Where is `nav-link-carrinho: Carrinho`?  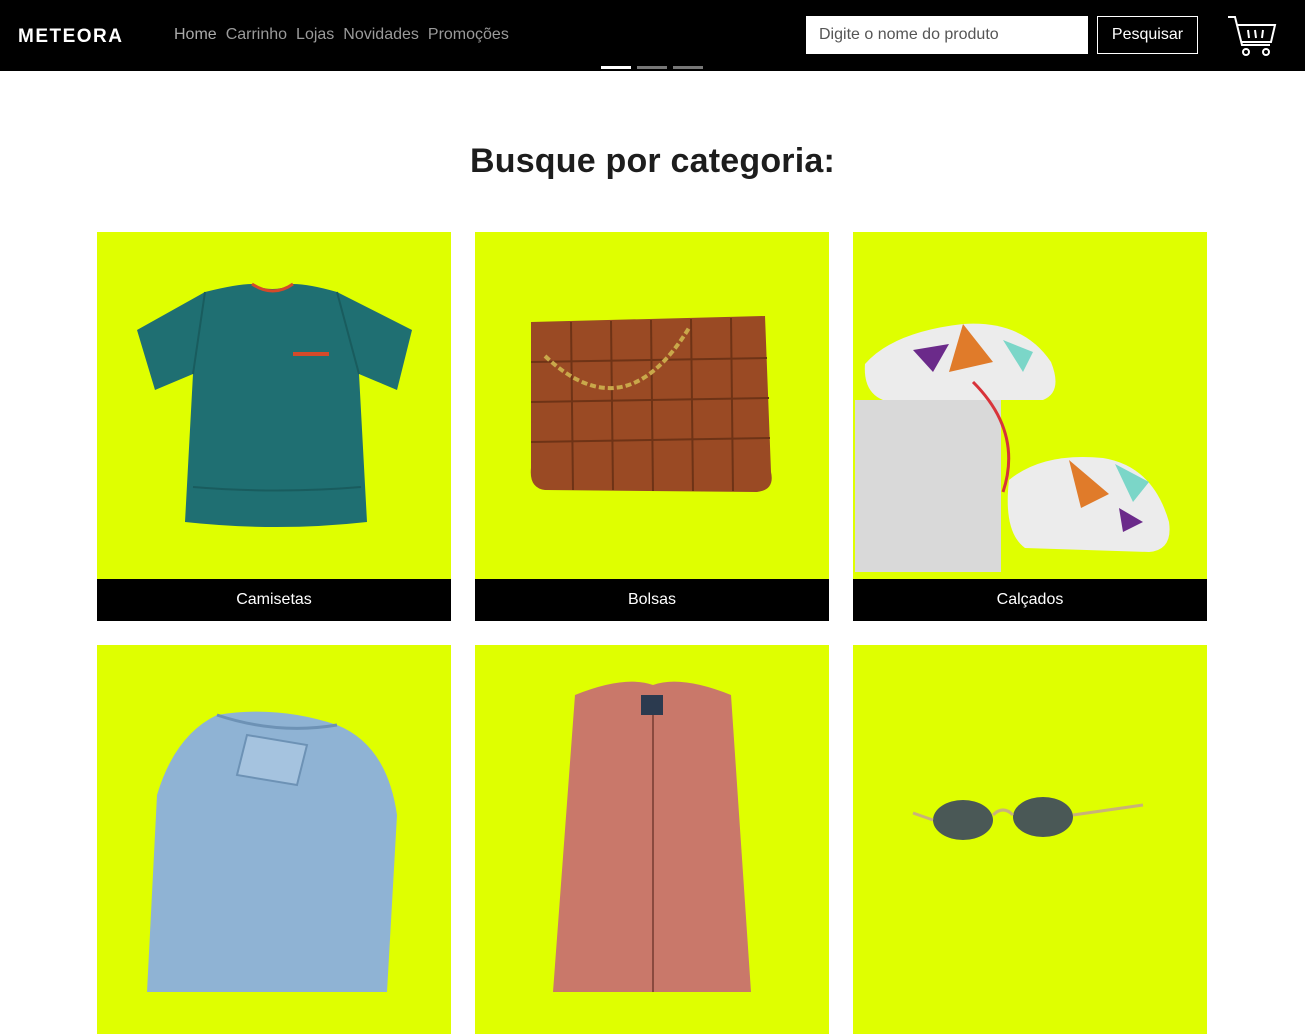 nav-link-carrinho: Carrinho is located at coordinates (256, 35).